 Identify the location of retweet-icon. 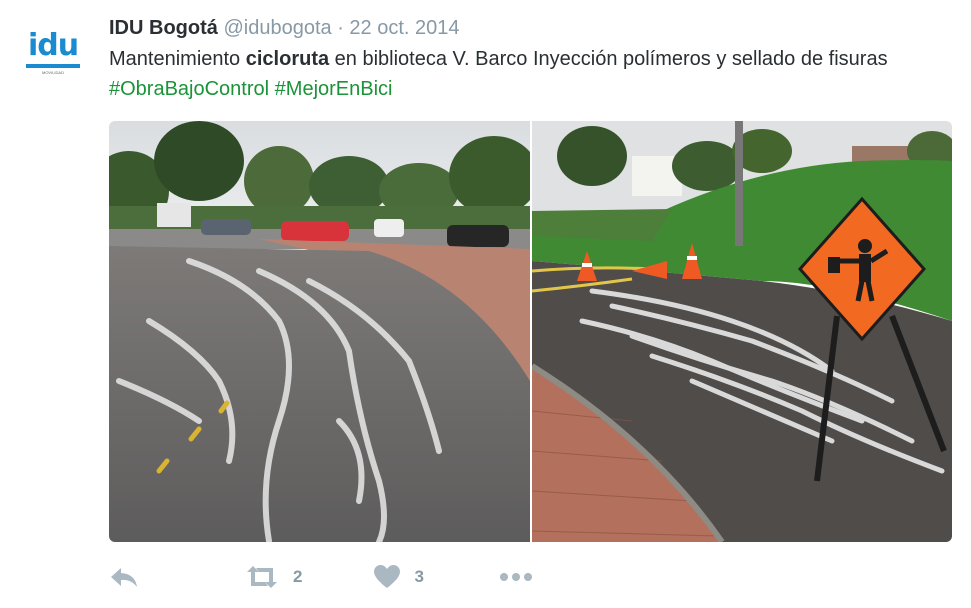
(262, 577).